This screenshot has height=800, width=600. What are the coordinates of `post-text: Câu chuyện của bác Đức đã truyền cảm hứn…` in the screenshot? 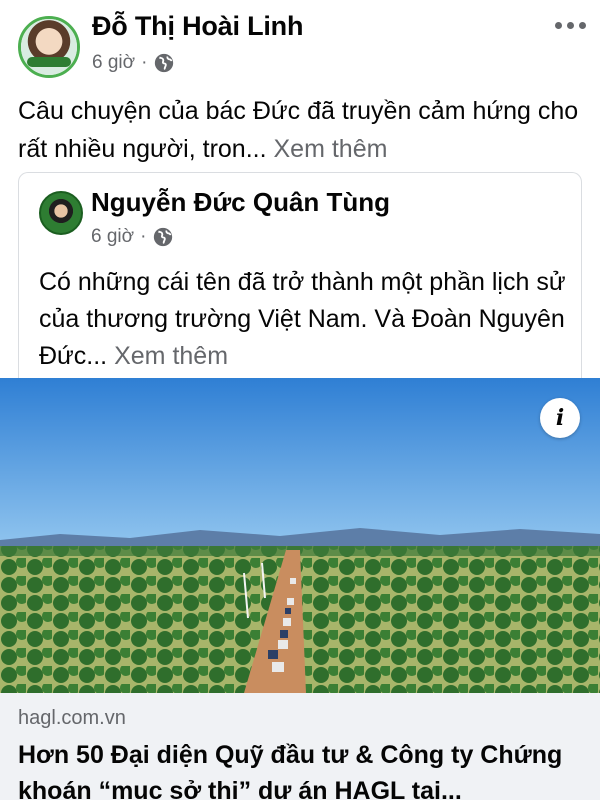 It's located at (303, 130).